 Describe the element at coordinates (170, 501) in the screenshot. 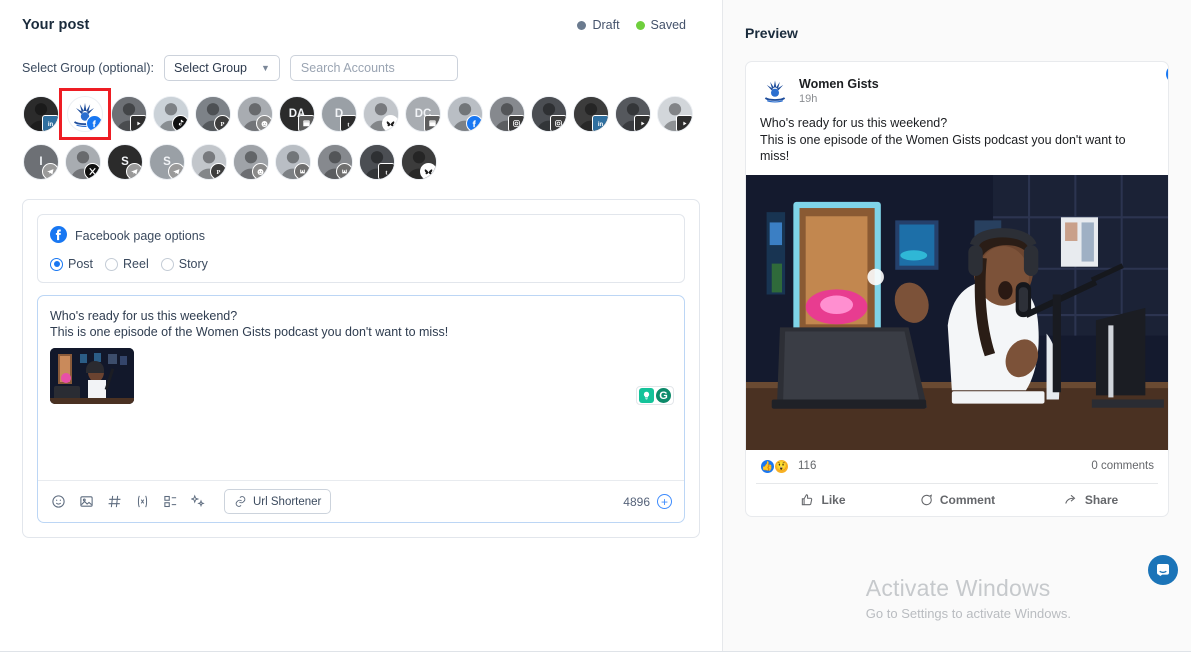

I see `poll-icon` at that location.